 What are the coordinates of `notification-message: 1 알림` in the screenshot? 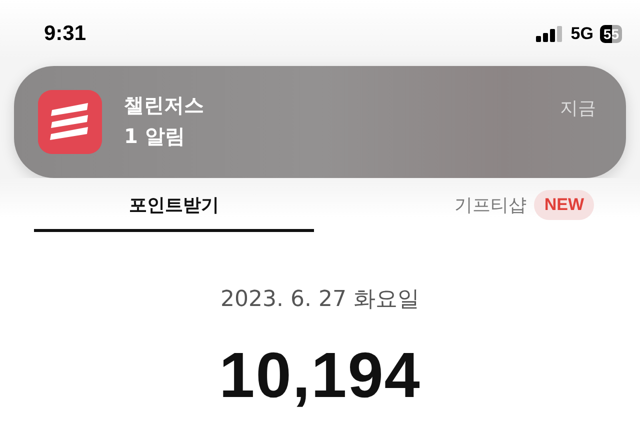 It's located at (155, 136).